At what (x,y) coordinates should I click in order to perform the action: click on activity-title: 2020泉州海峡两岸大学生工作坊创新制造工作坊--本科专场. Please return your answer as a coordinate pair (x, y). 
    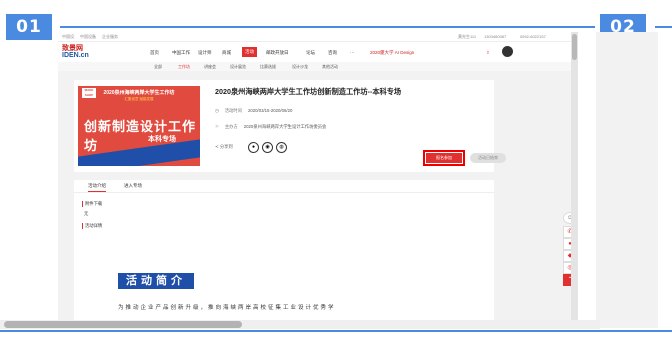
    Looking at the image, I should click on (308, 91).